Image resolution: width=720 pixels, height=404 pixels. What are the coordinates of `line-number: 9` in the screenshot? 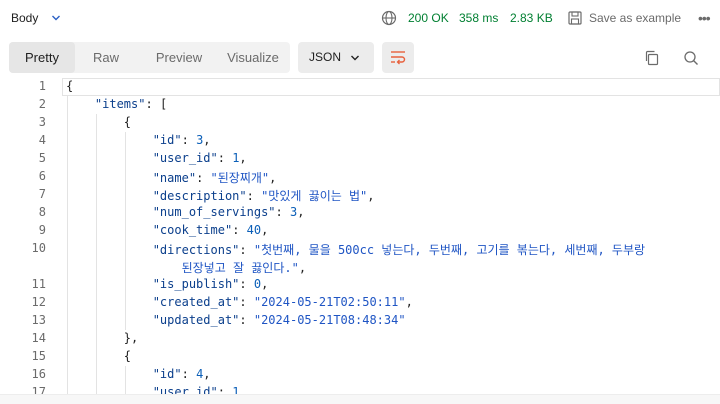 It's located at (42, 230).